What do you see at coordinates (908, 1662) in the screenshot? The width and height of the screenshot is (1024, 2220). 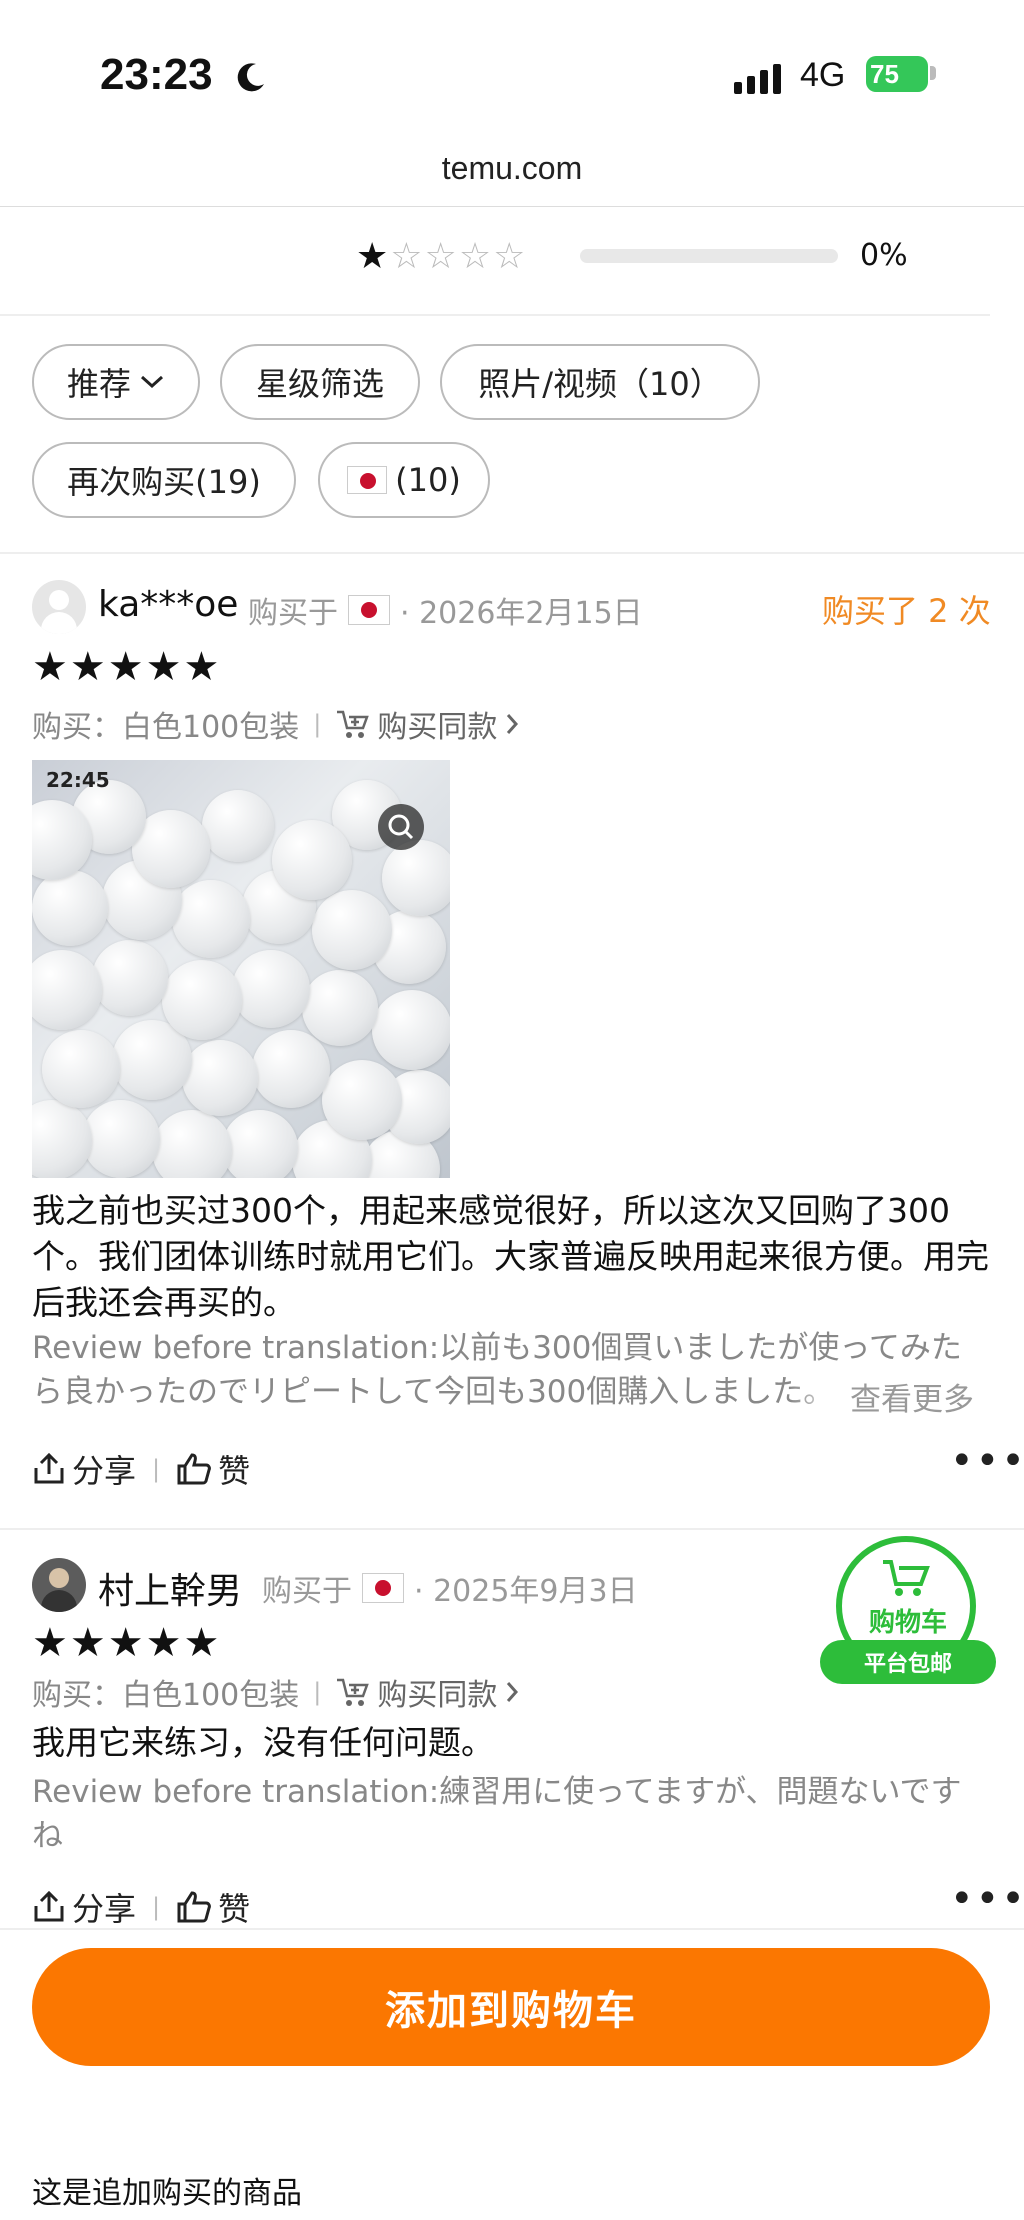 I see `free-shipping-badge: 平台包邮` at bounding box center [908, 1662].